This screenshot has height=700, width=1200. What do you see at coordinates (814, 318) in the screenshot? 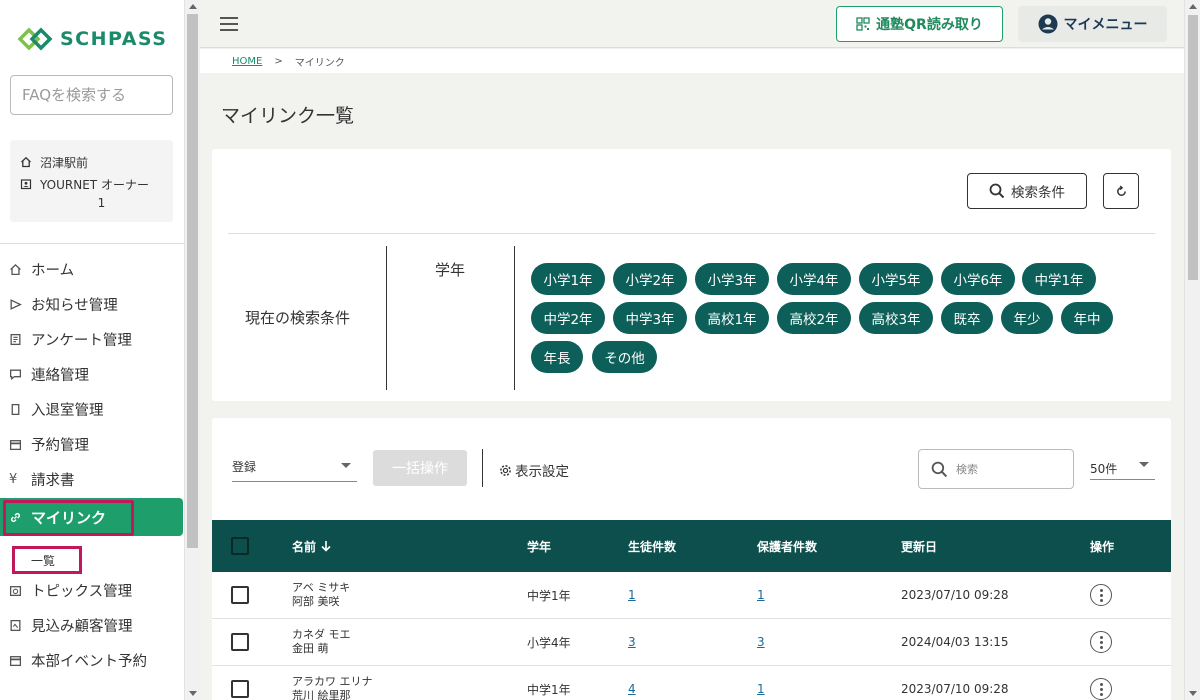
I see `grade-chip: 高校2年` at bounding box center [814, 318].